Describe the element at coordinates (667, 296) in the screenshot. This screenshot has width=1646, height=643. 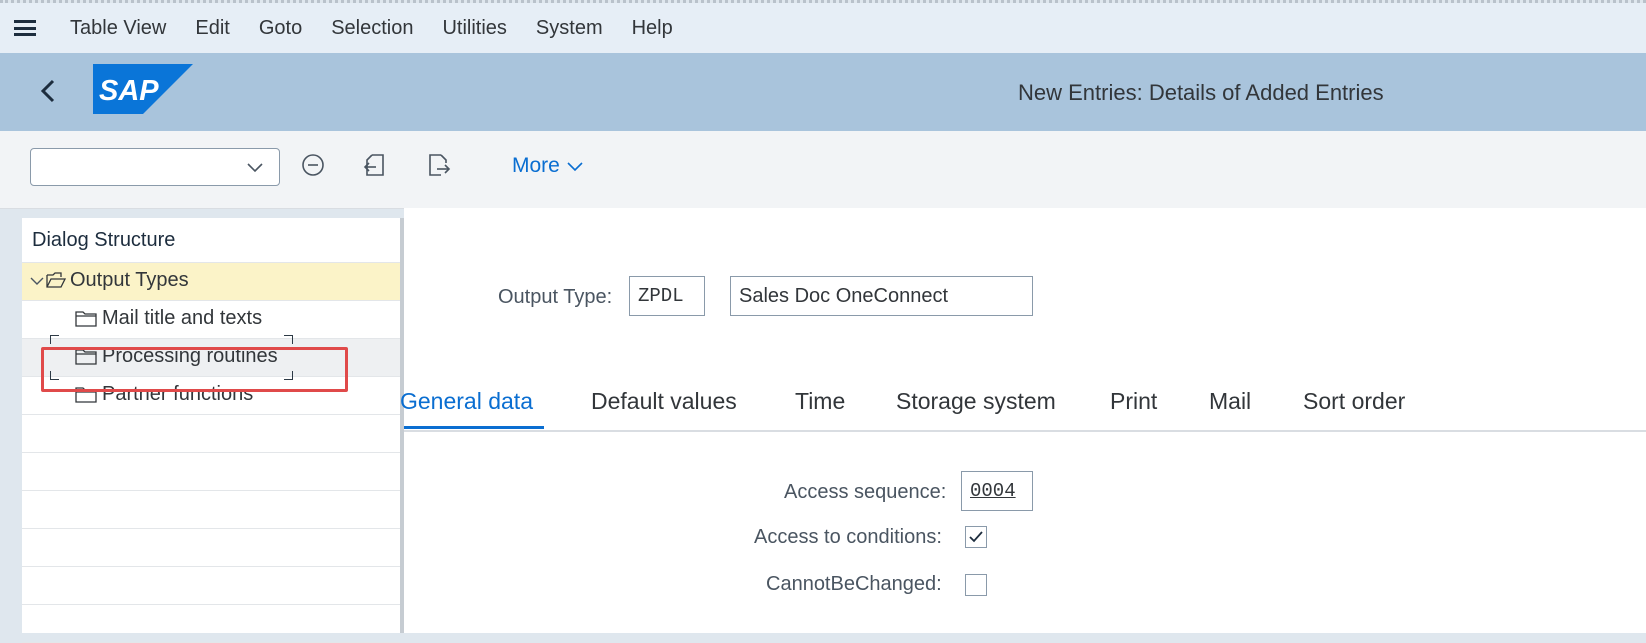
I see `output-type-code-field: ZPDL` at that location.